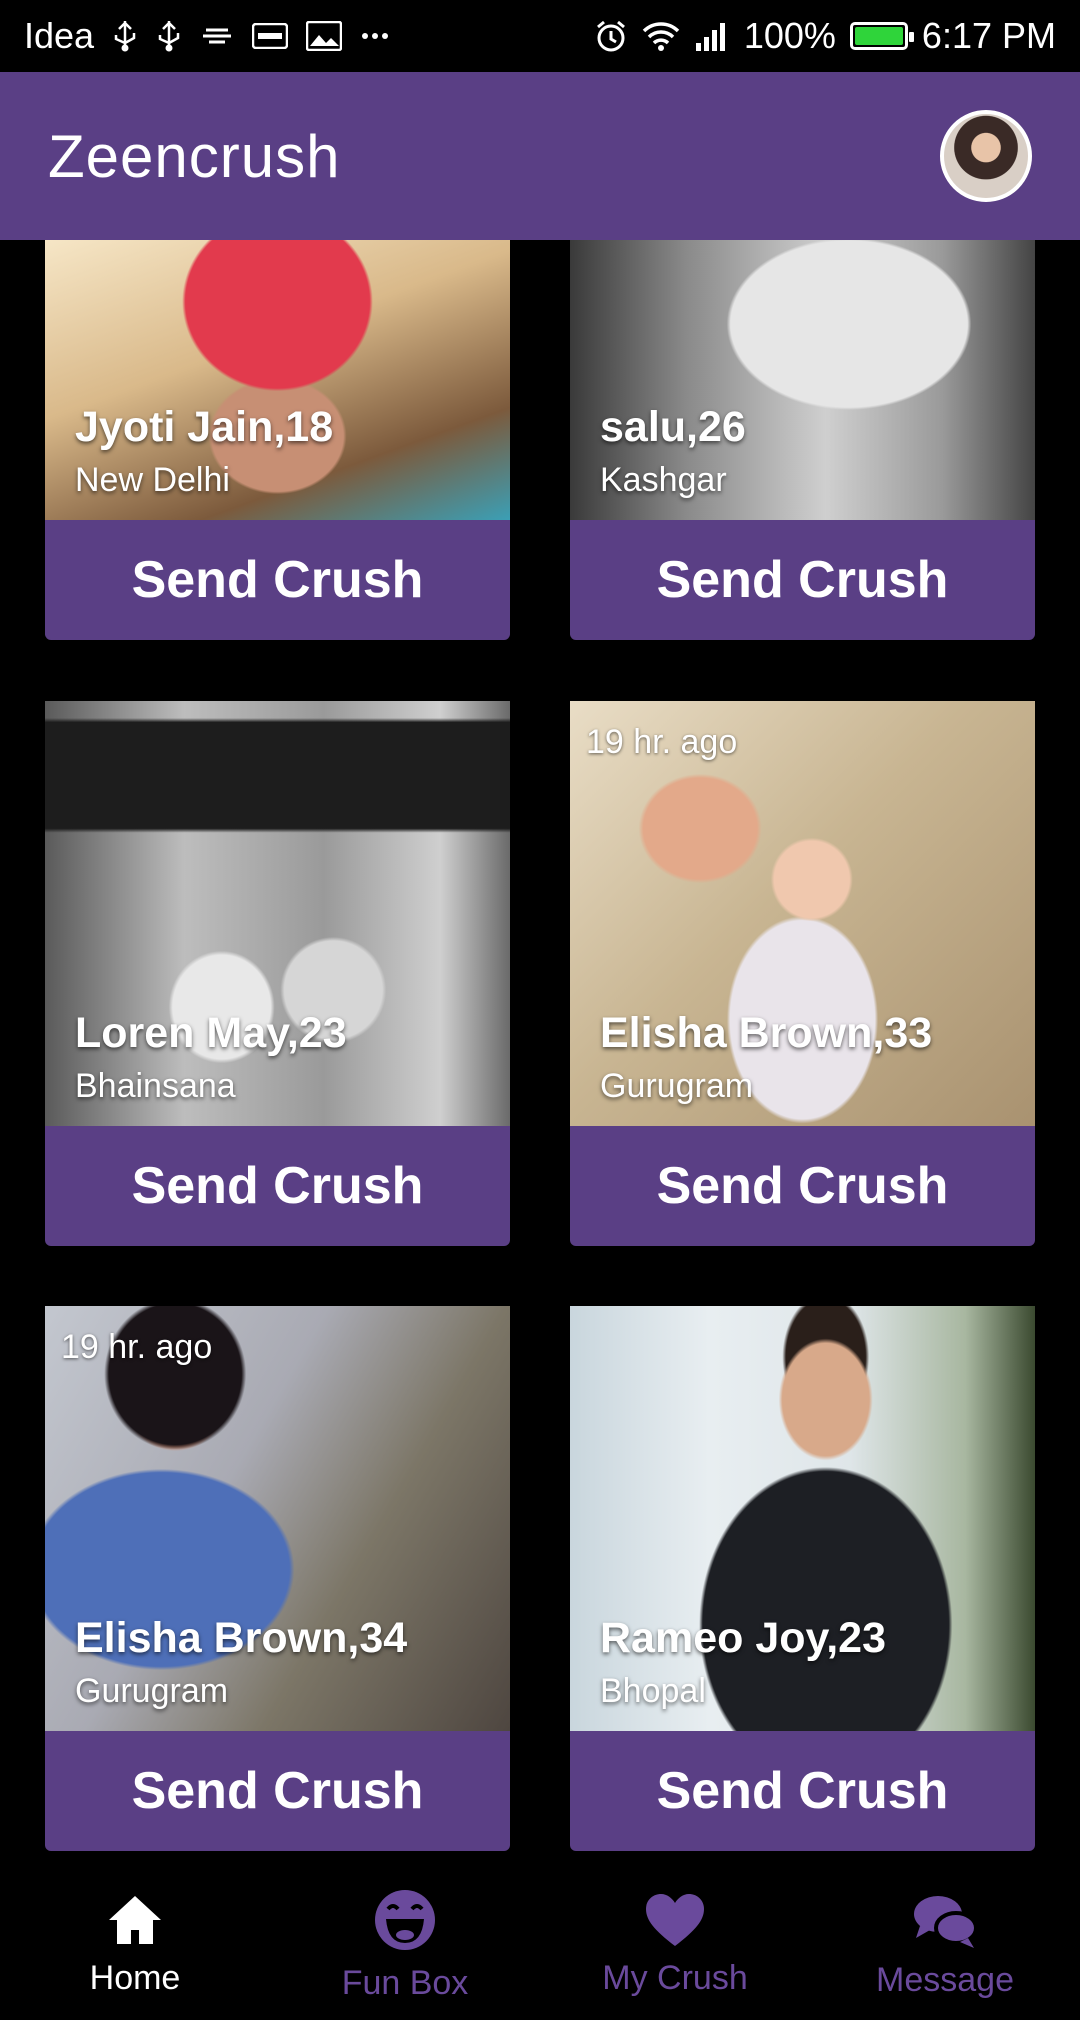 Image resolution: width=1080 pixels, height=2020 pixels. I want to click on heart-icon, so click(675, 1922).